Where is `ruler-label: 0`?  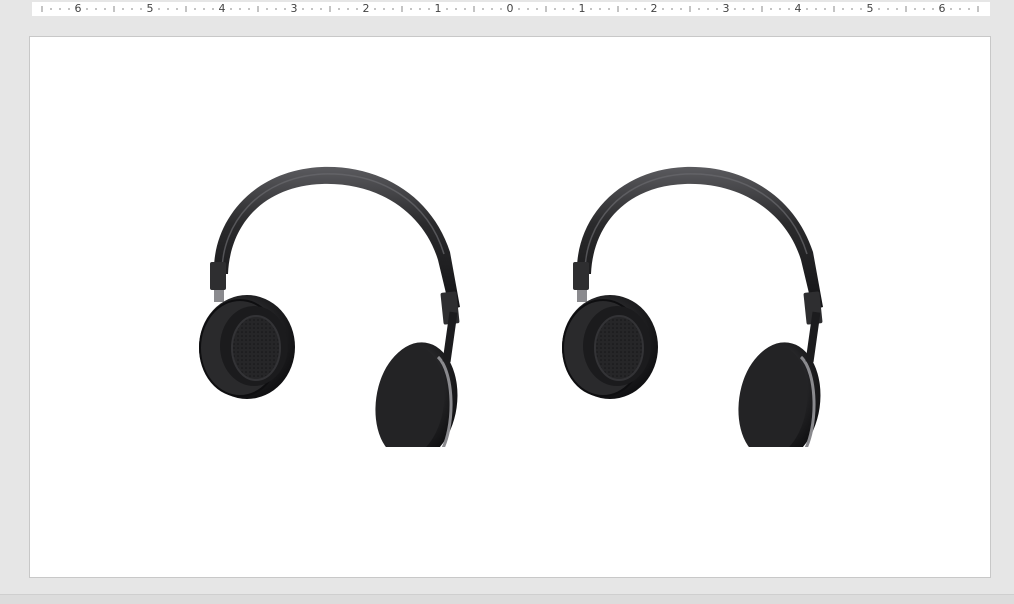 ruler-label: 0 is located at coordinates (510, 9).